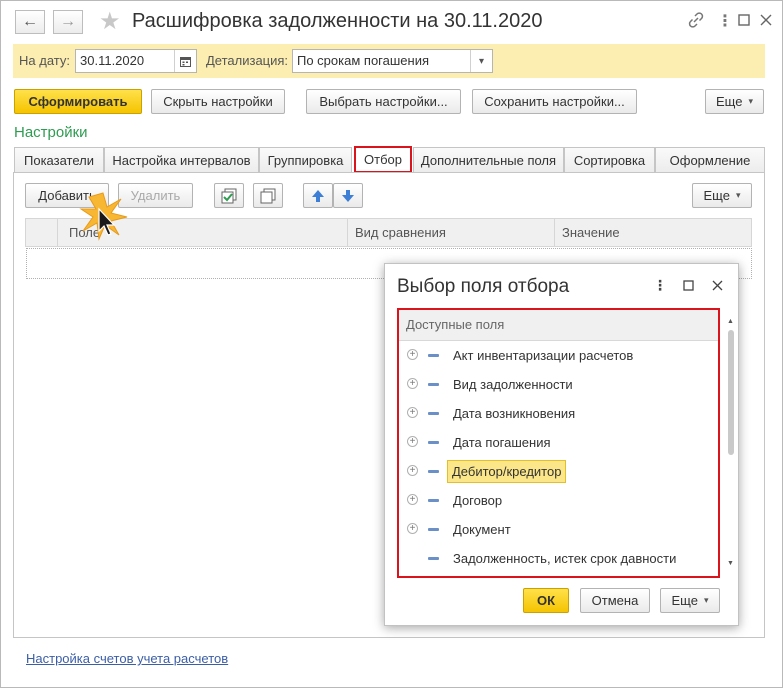  Describe the element at coordinates (78, 101) in the screenshot. I see `generate-button: Сформировать` at that location.